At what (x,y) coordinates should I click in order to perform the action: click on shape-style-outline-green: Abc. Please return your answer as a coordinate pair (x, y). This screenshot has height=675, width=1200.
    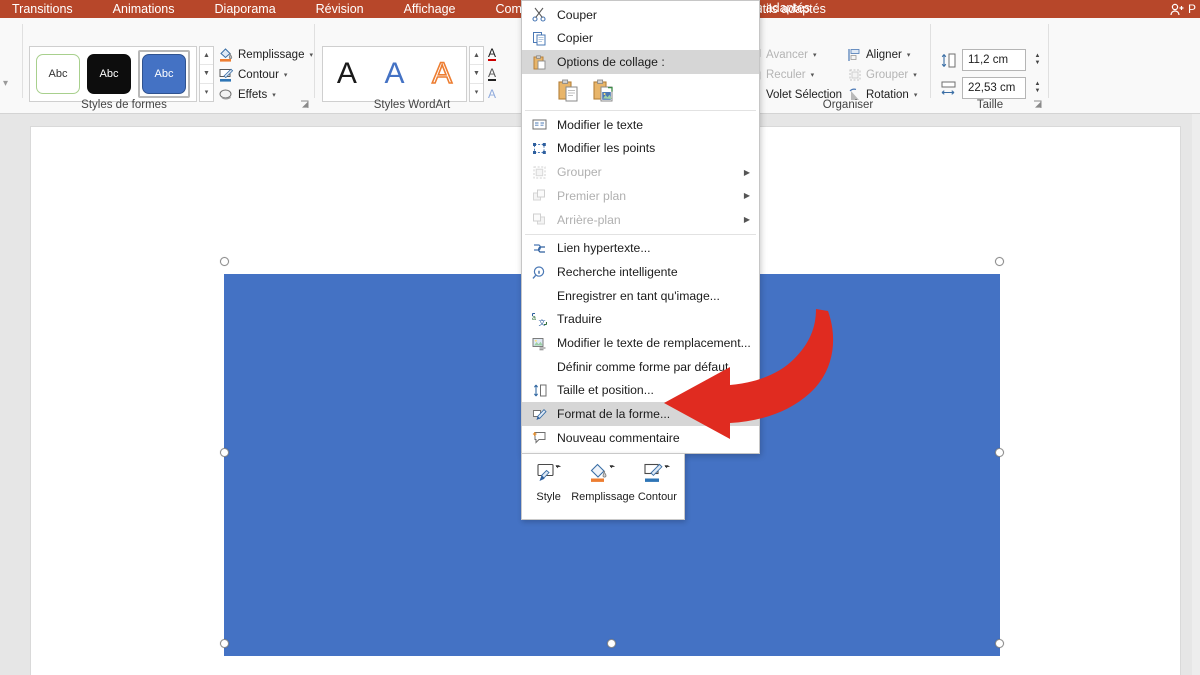
    Looking at the image, I should click on (58, 74).